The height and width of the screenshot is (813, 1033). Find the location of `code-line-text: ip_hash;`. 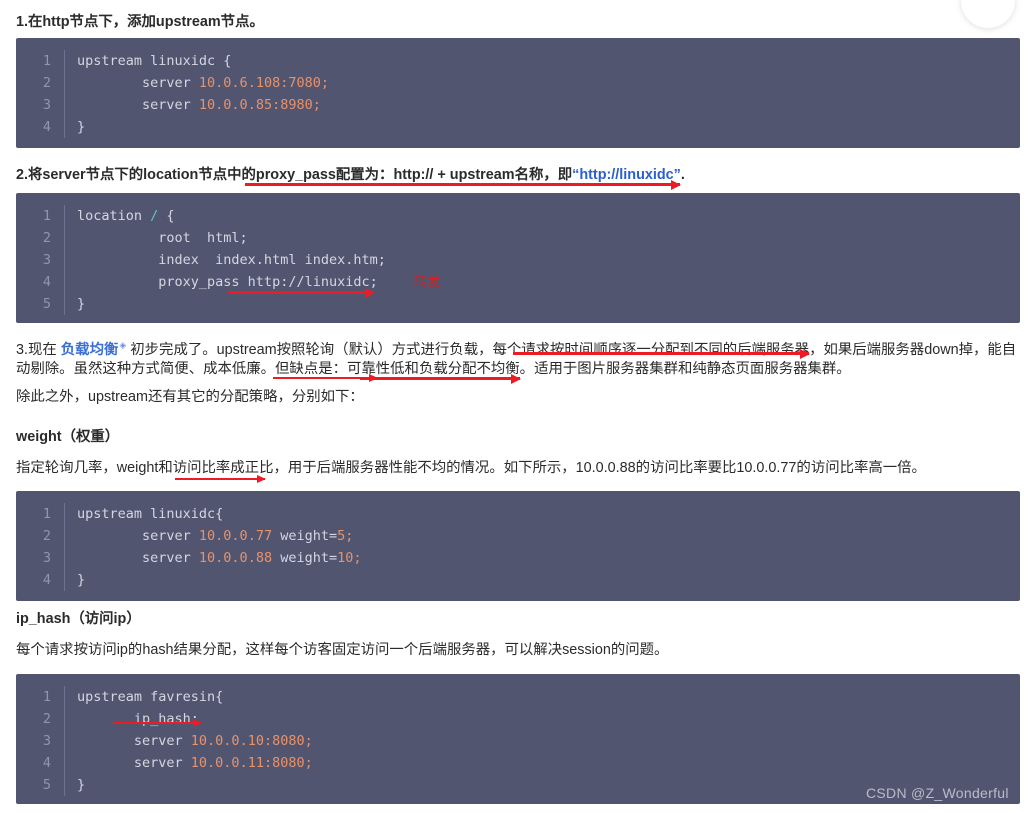

code-line-text: ip_hash; is located at coordinates (542, 719).